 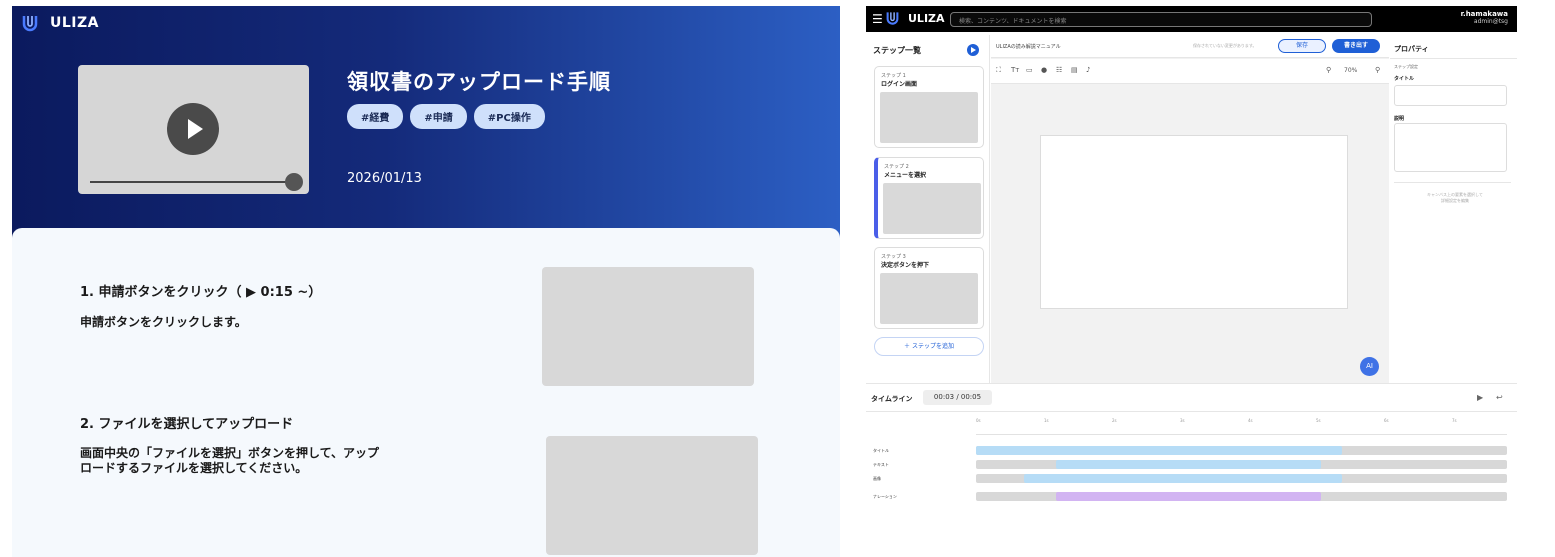 What do you see at coordinates (479, 82) in the screenshot?
I see `page-title: 領収書のアップロード手順` at bounding box center [479, 82].